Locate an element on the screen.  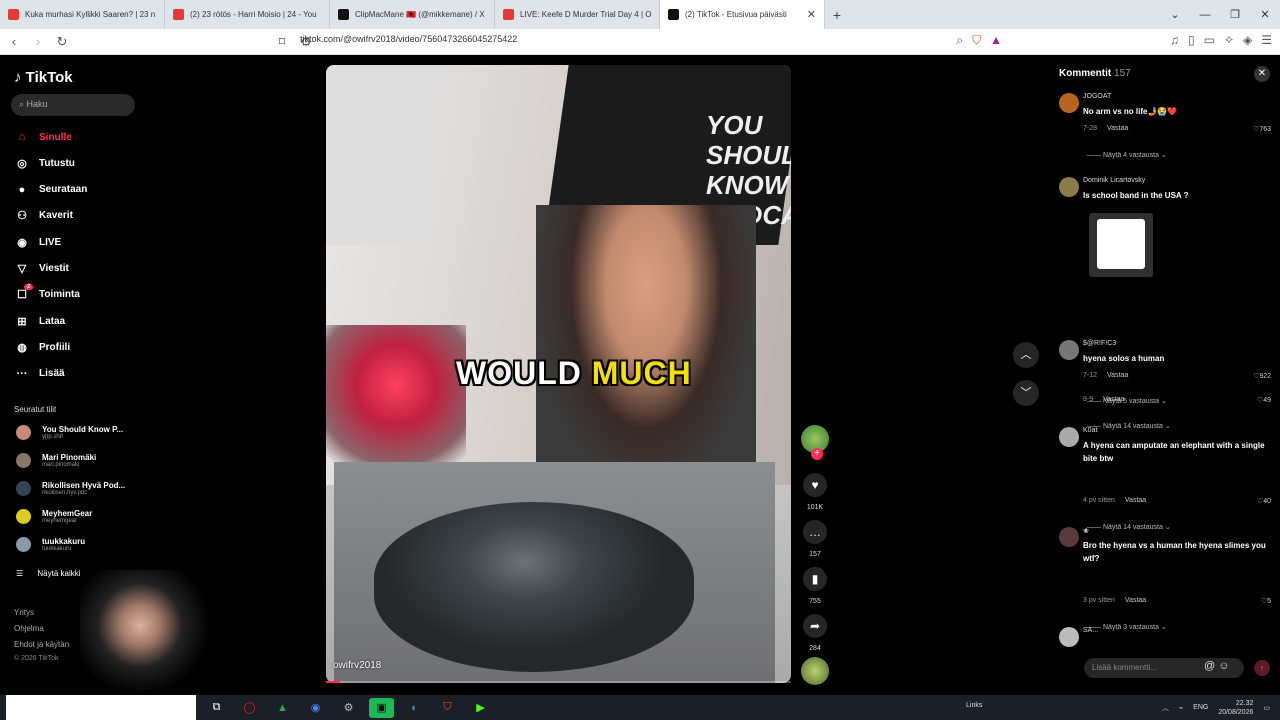
tab-list-icon: ⌄ is located at coordinates (1175, 14).